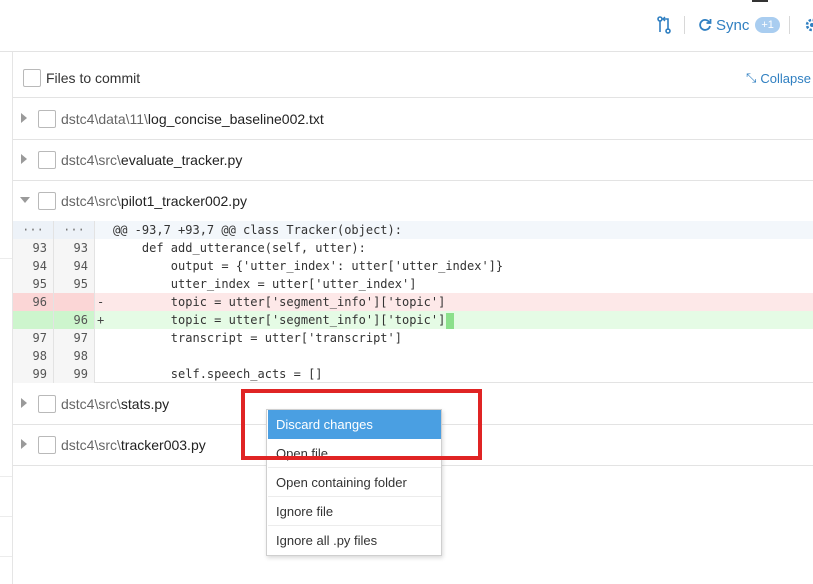 This screenshot has height=584, width=813. I want to click on sync-icon, so click(705, 25).